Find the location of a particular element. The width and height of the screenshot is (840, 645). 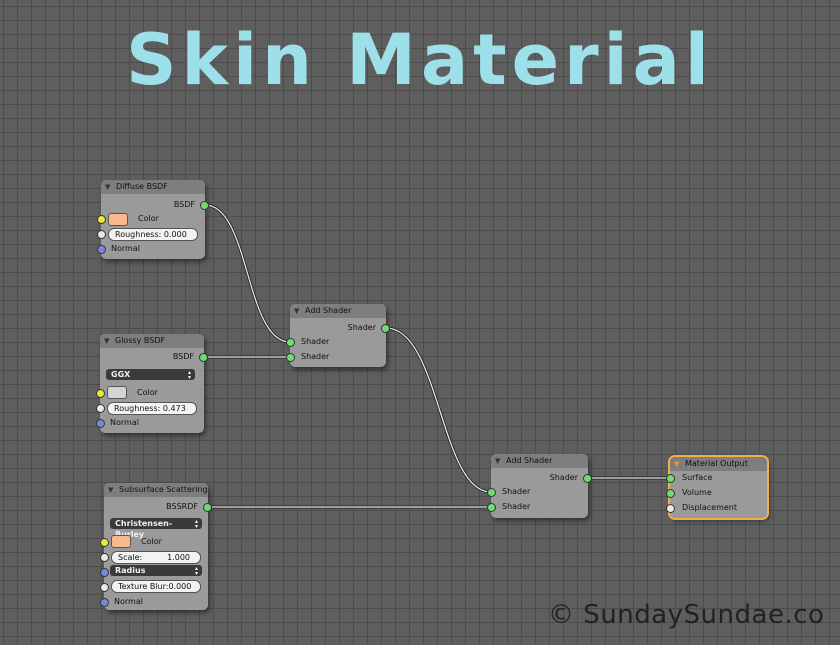

displacement-label: Displacement is located at coordinates (709, 507).